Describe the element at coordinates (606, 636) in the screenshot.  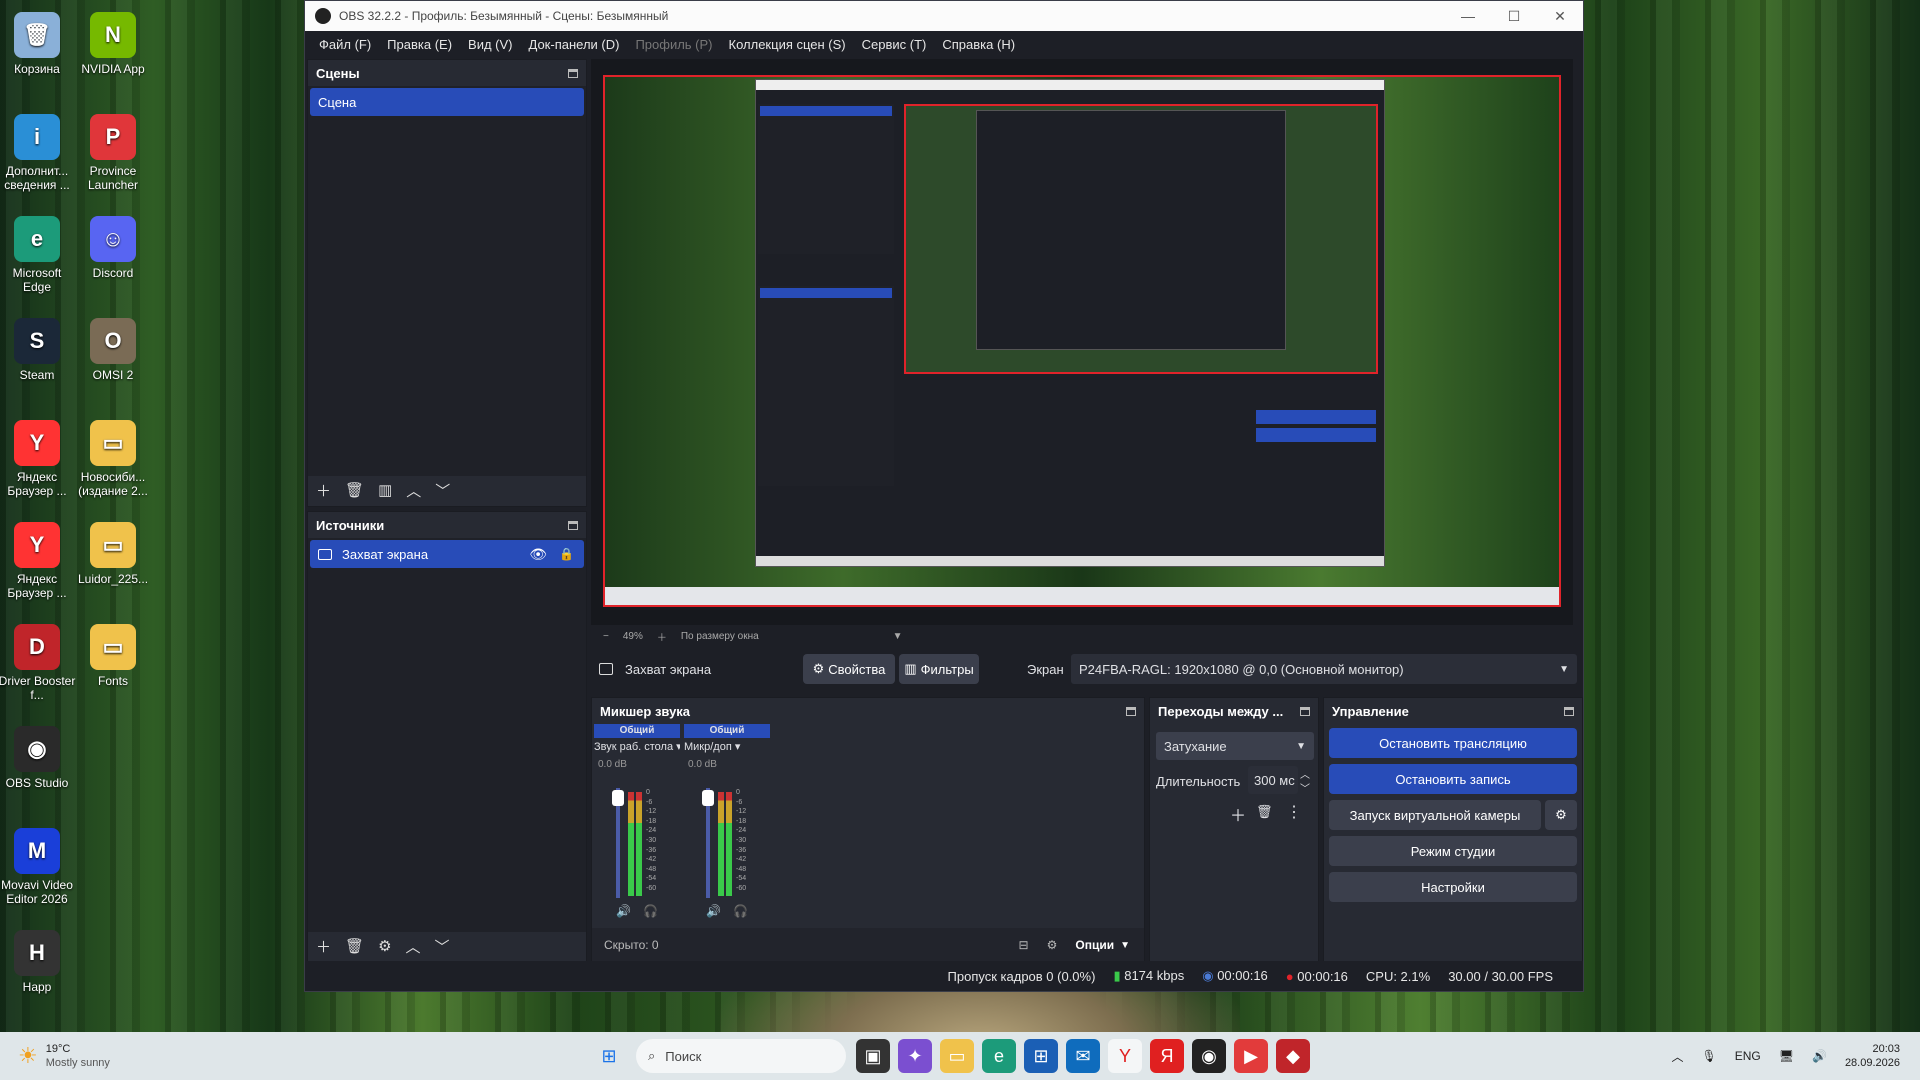
I see `zoom-out-icon: −` at that location.